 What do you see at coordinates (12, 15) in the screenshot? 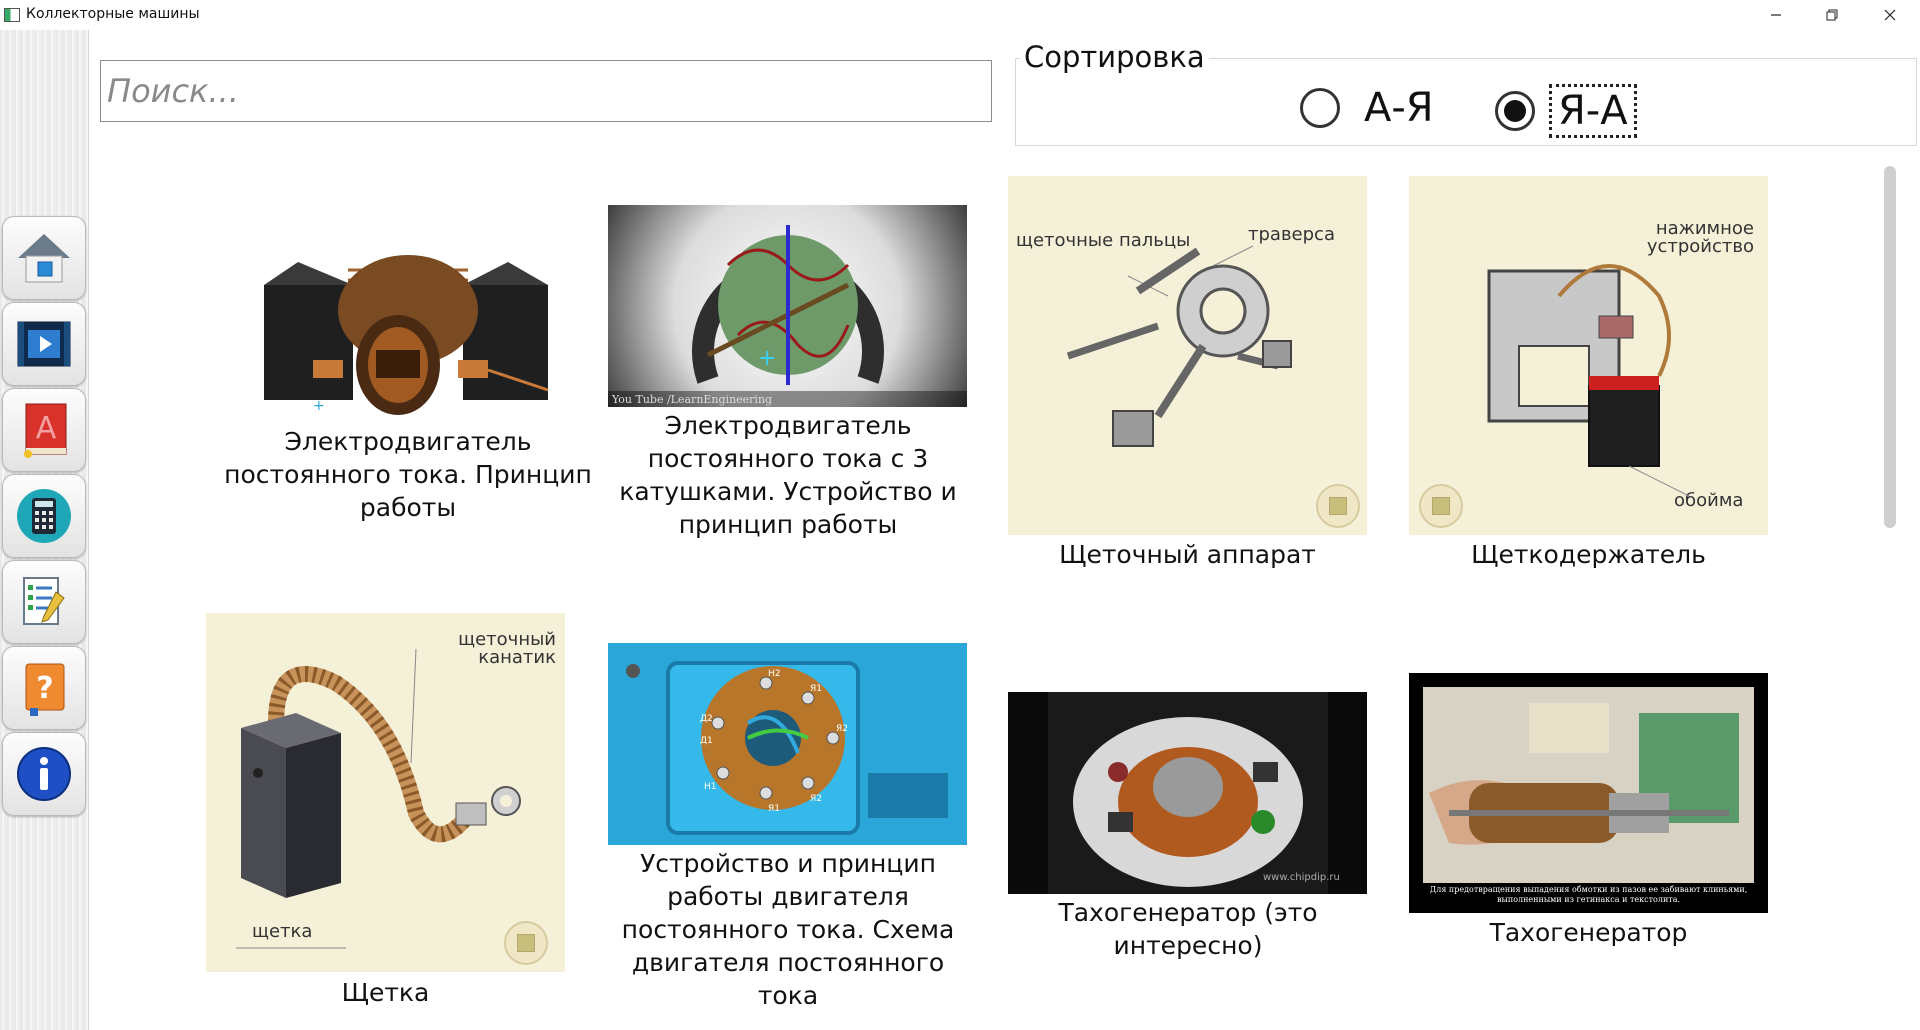
I see `app-icon` at bounding box center [12, 15].